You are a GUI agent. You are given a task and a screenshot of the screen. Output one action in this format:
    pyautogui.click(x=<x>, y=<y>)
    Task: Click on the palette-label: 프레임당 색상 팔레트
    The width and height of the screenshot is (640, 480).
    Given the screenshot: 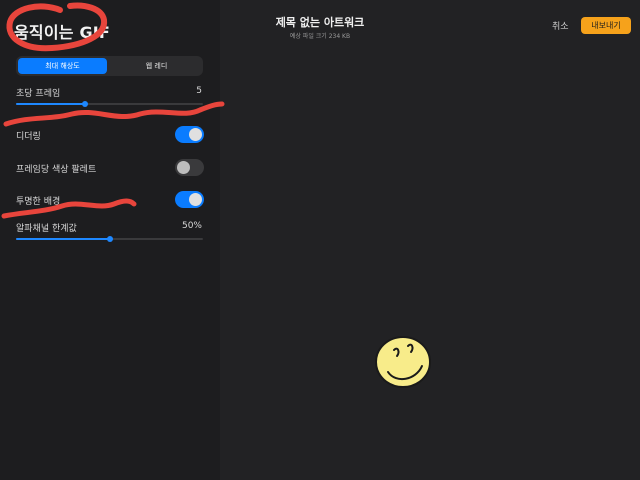 What is the action you would take?
    pyautogui.click(x=56, y=170)
    